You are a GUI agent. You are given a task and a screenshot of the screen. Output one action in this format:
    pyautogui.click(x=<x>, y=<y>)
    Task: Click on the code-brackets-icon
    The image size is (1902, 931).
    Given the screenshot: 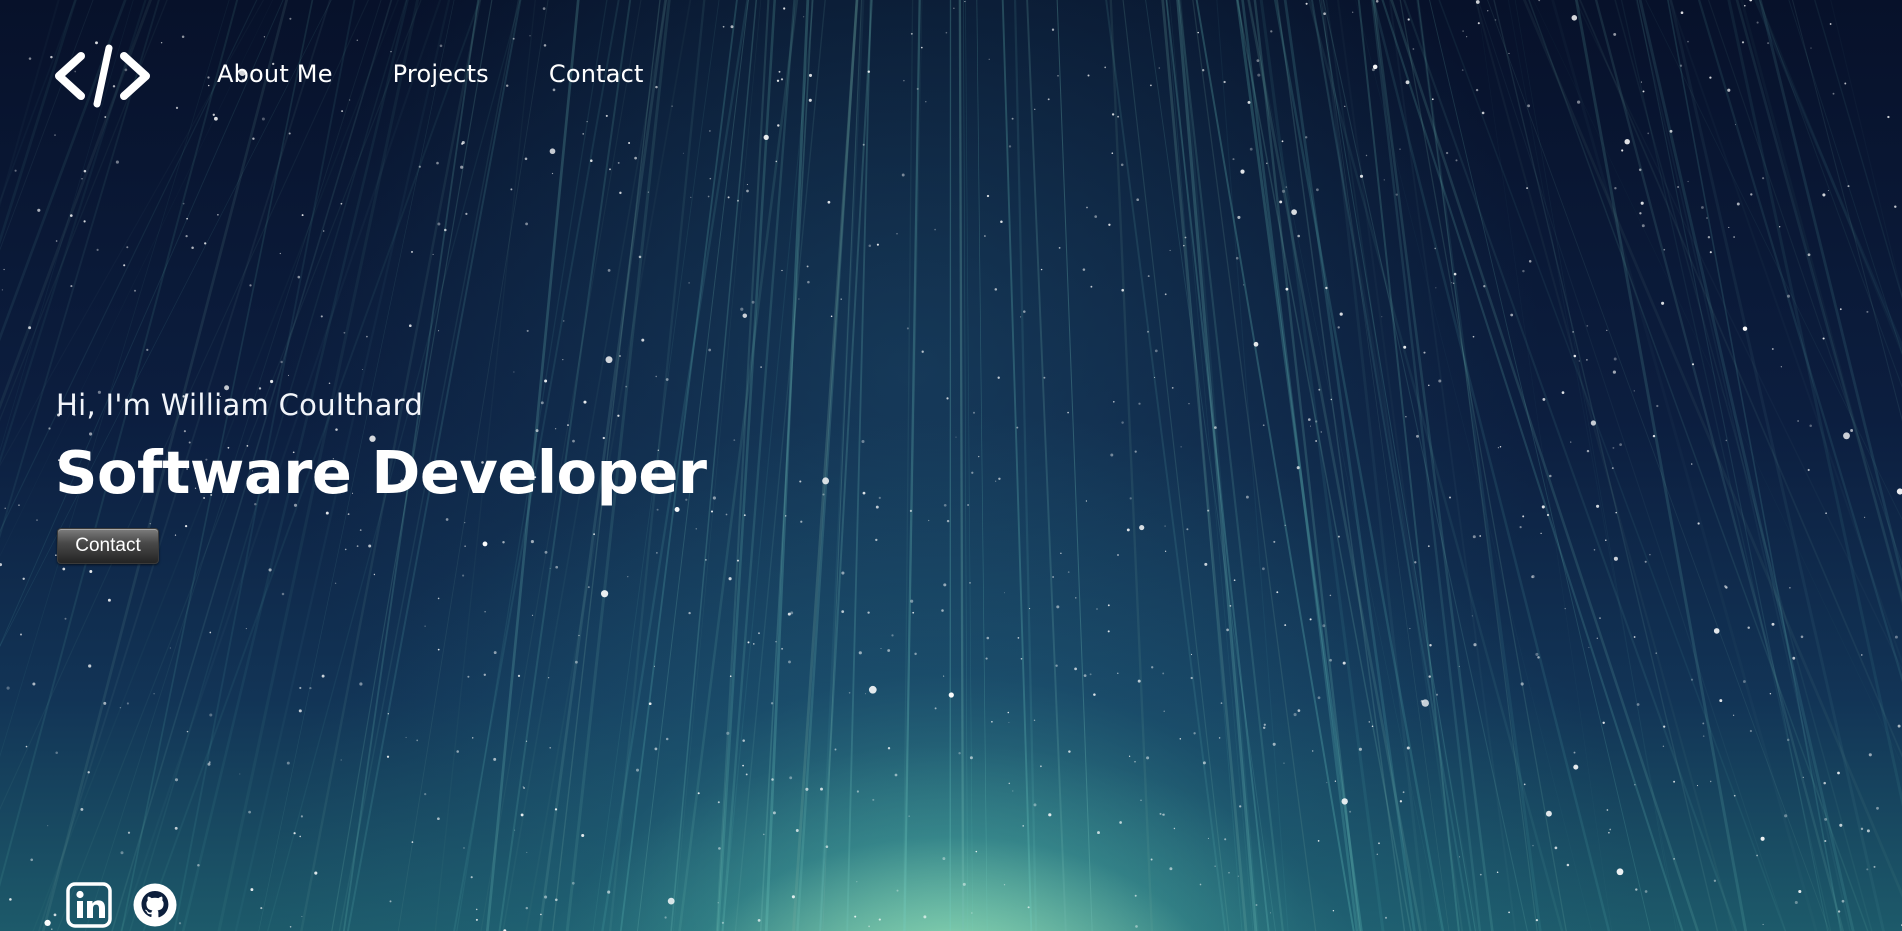 What is the action you would take?
    pyautogui.click(x=102, y=76)
    